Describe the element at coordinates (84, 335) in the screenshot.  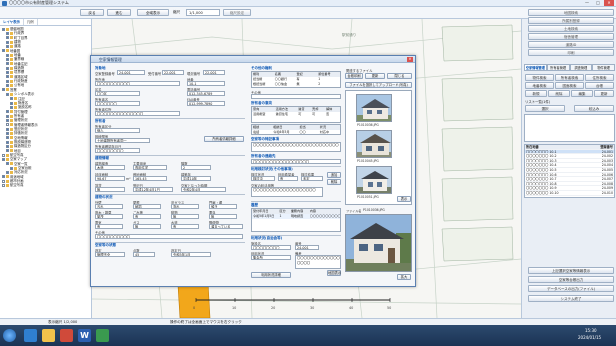
I see `word-icon: W` at that location.